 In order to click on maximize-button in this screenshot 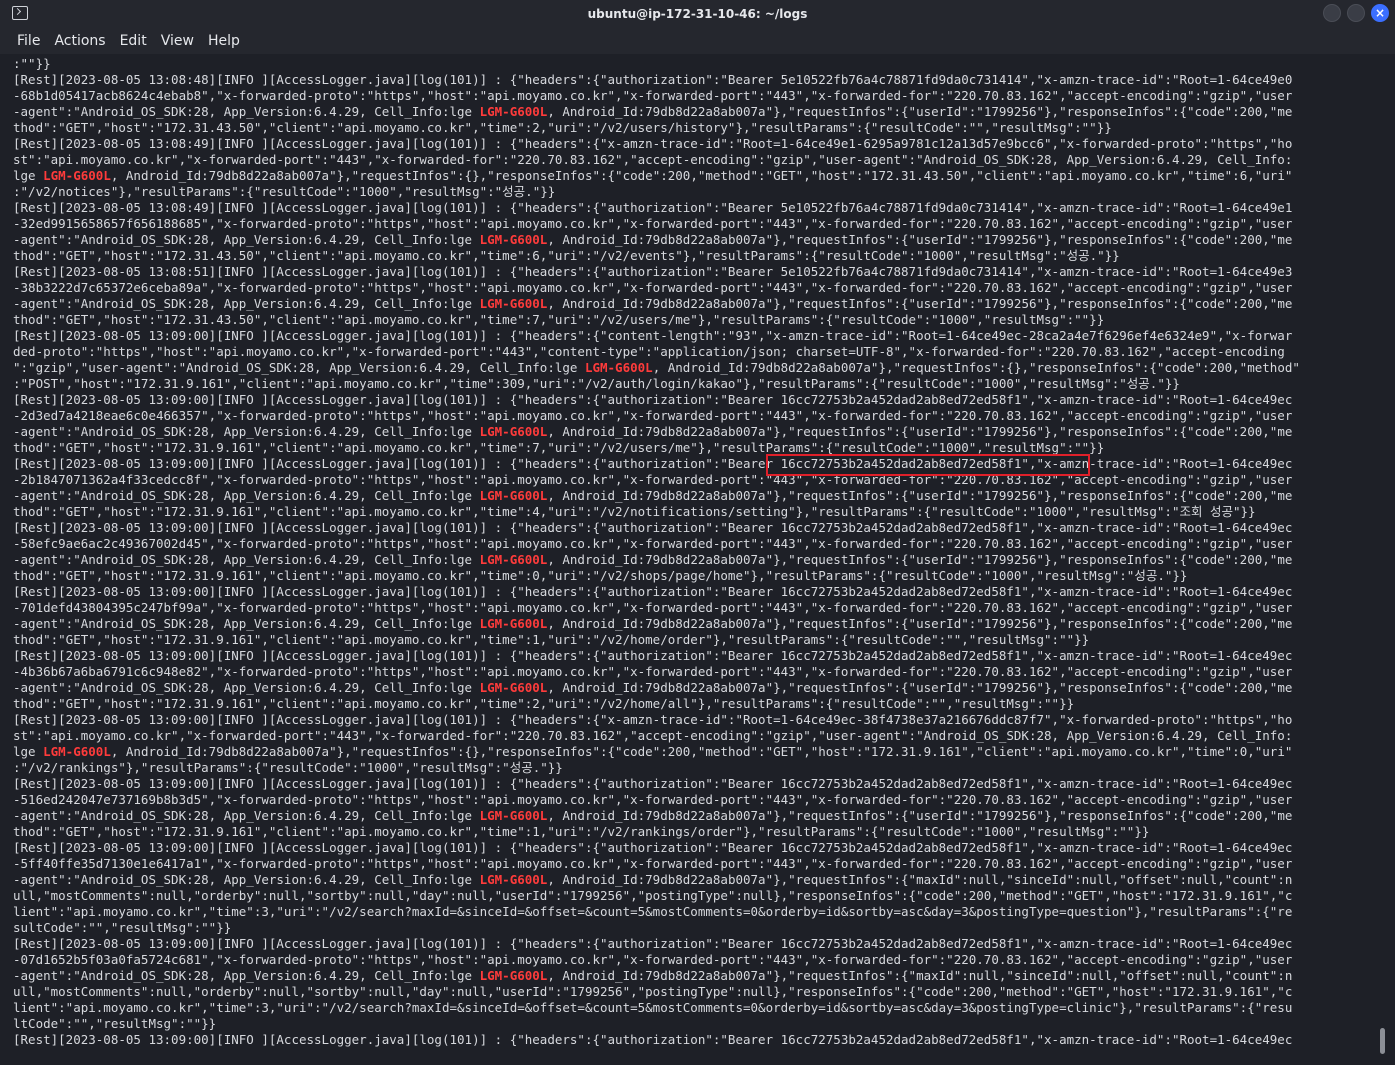, I will do `click(1356, 13)`.